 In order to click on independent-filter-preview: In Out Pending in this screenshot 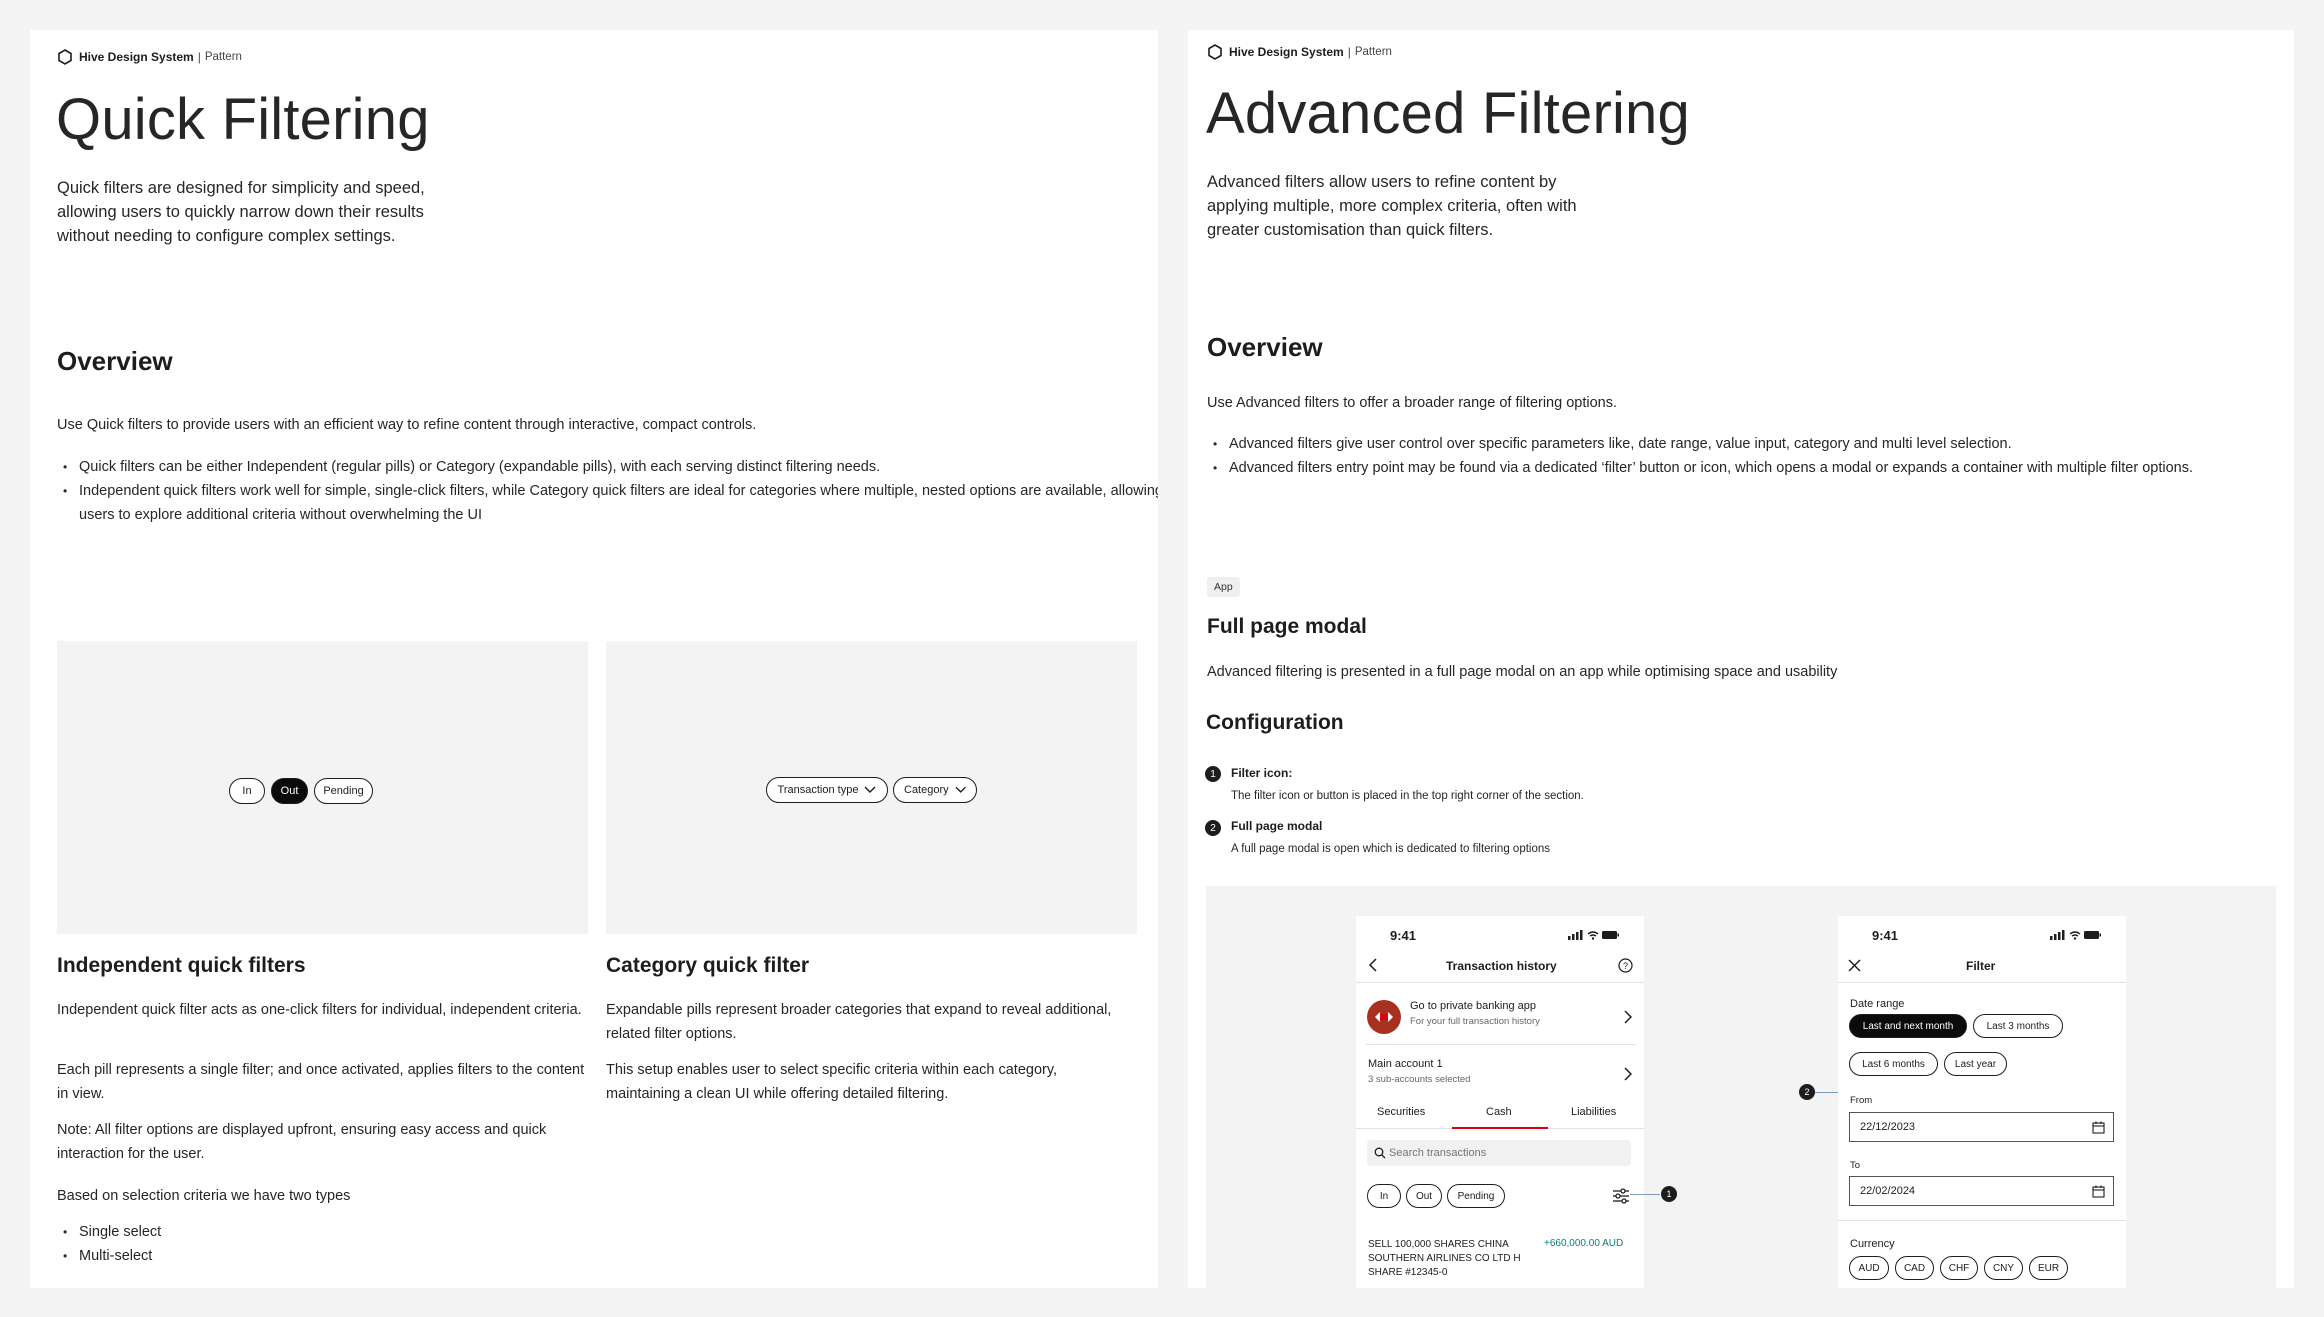, I will do `click(322, 787)`.